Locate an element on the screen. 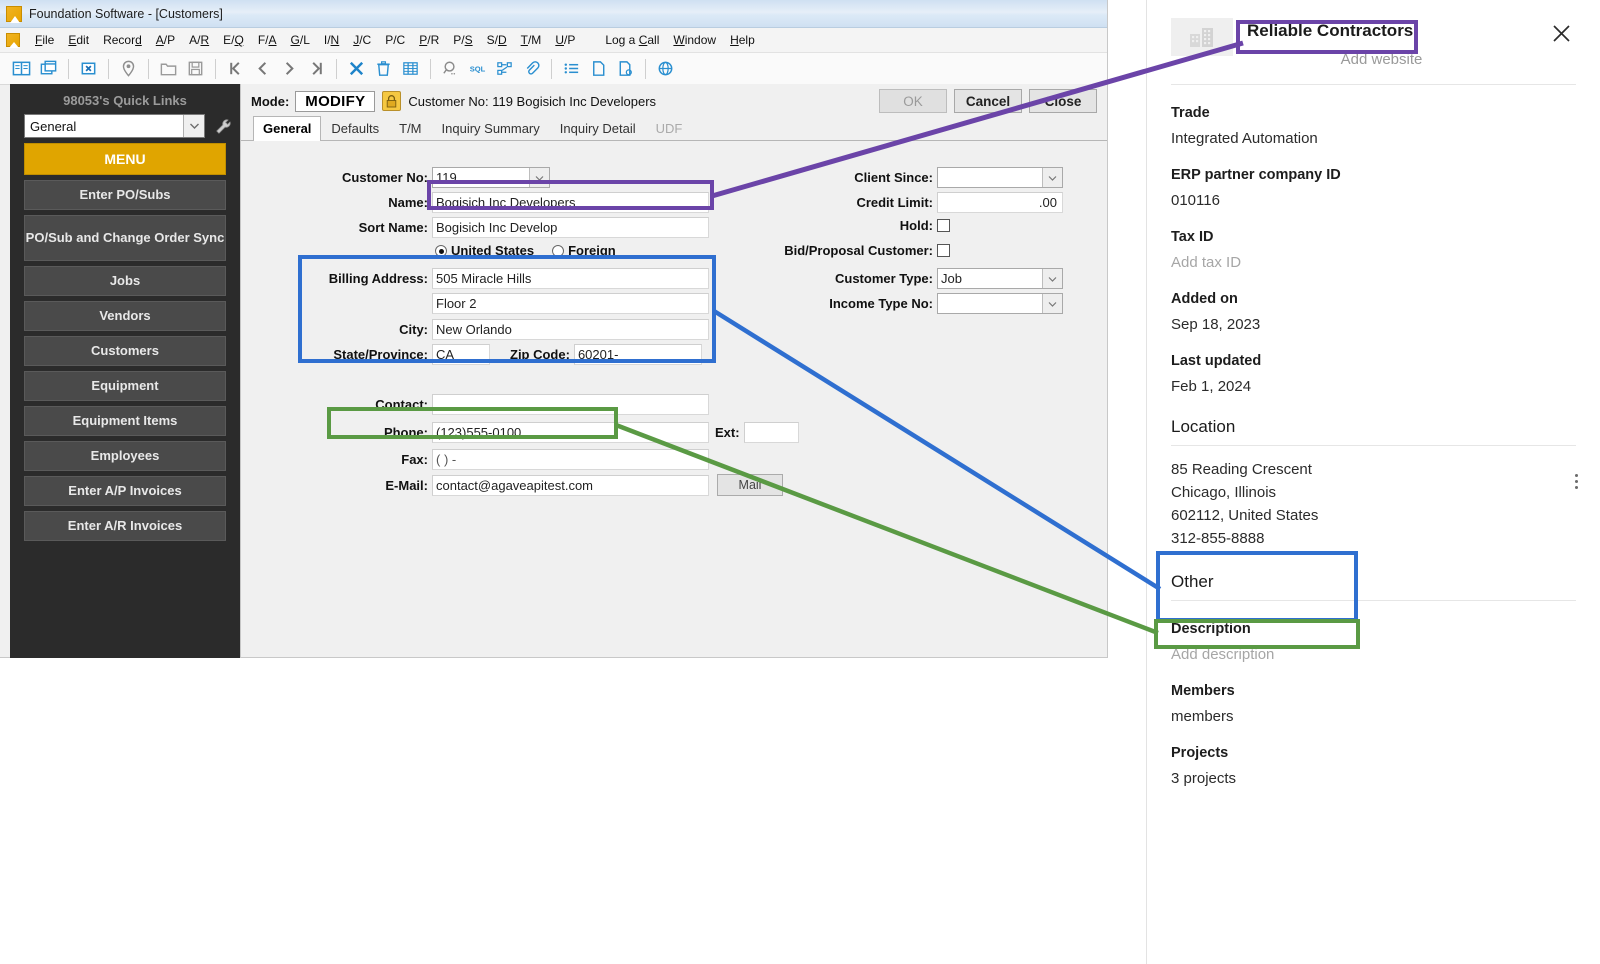 The height and width of the screenshot is (964, 1600). close-button: Close is located at coordinates (1063, 101).